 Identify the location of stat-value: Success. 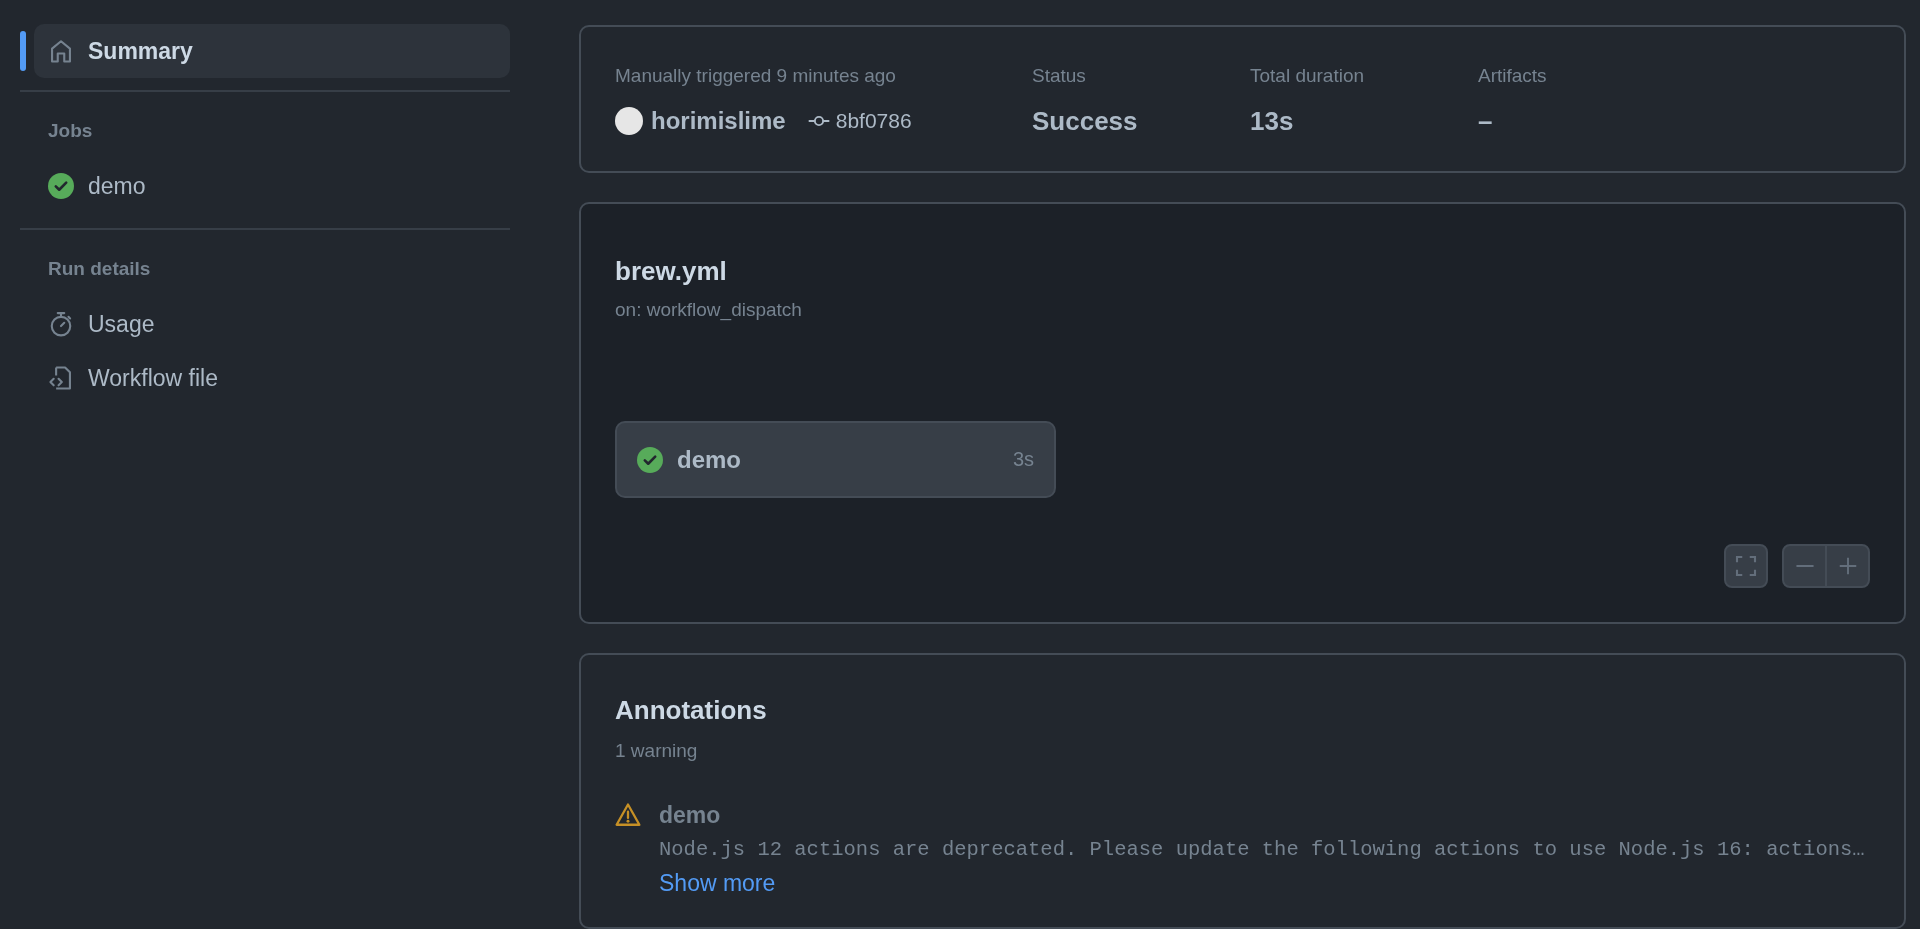
(1085, 121).